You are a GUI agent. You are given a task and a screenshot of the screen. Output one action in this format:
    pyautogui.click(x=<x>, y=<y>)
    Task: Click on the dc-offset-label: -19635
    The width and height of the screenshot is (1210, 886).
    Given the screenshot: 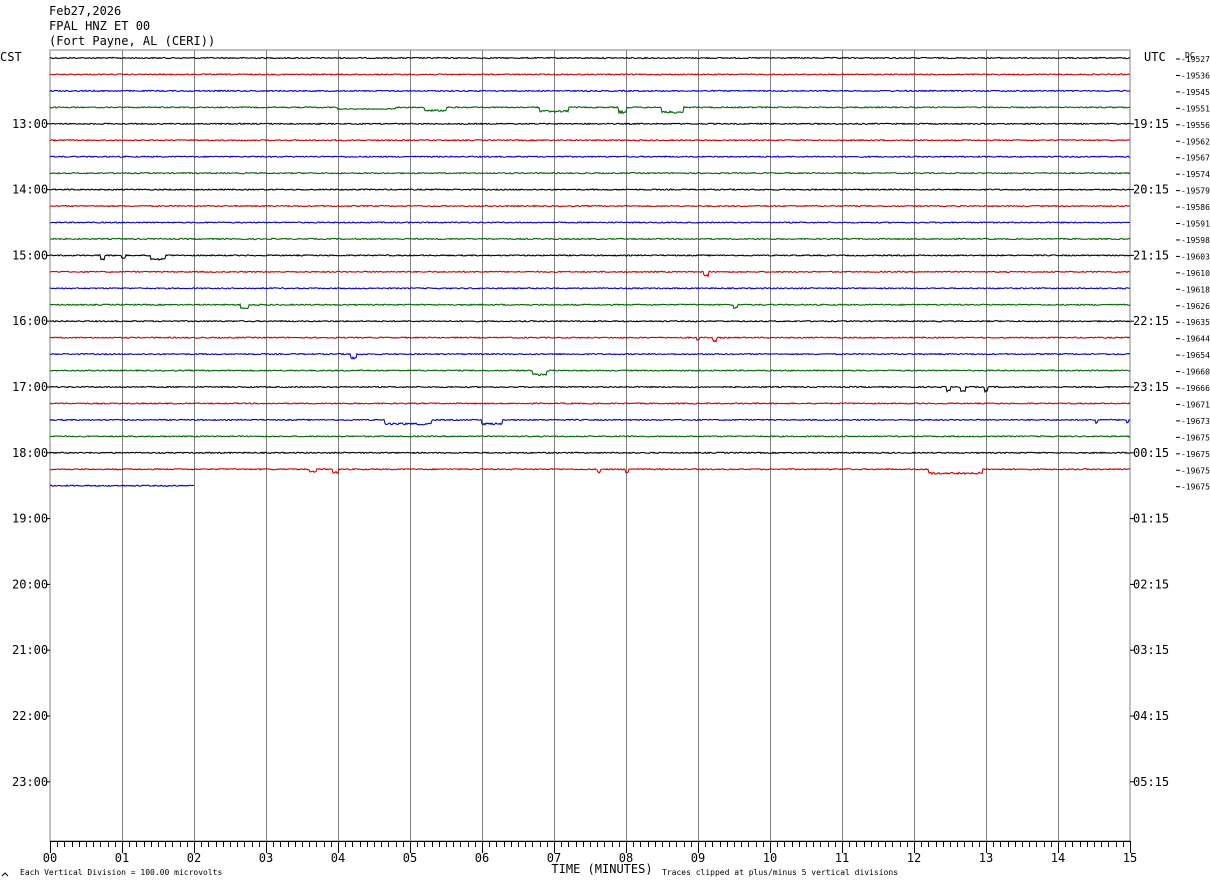 What is the action you would take?
    pyautogui.click(x=1195, y=322)
    